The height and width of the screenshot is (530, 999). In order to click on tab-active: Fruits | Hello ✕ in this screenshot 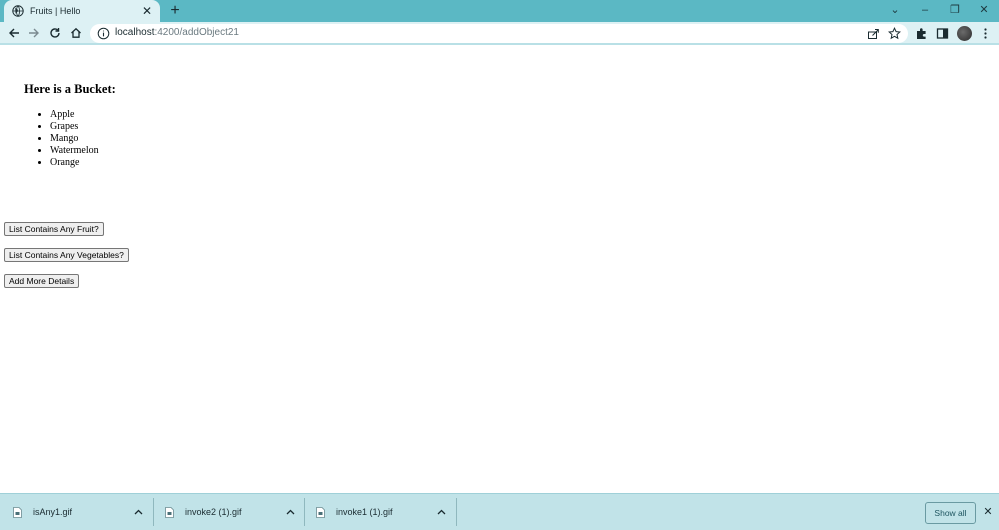, I will do `click(82, 11)`.